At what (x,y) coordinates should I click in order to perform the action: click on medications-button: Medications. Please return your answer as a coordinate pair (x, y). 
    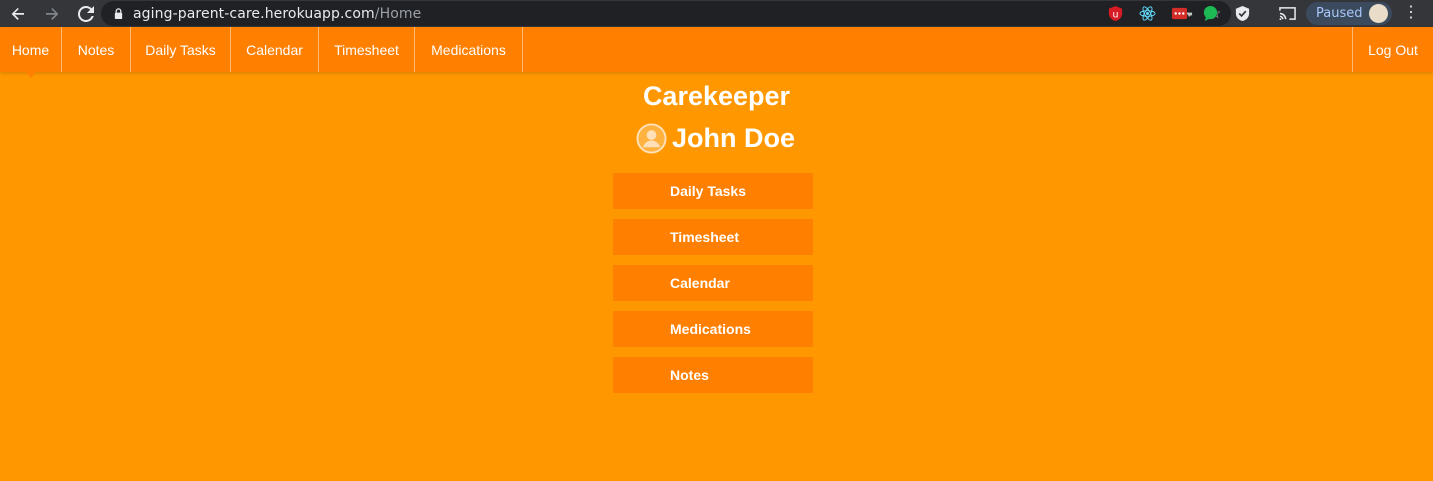
    Looking at the image, I should click on (713, 329).